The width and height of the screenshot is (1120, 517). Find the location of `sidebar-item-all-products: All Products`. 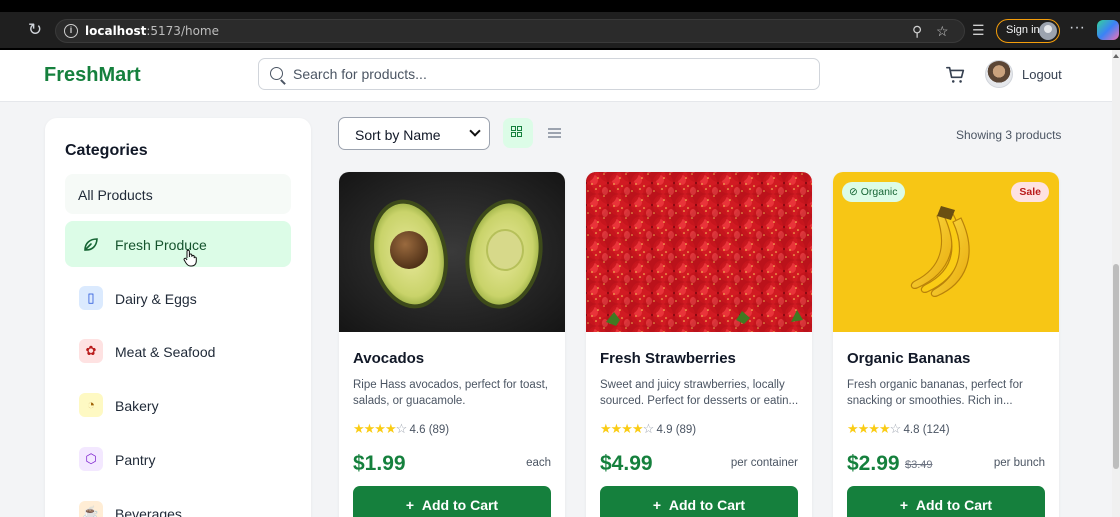

sidebar-item-all-products: All Products is located at coordinates (178, 194).